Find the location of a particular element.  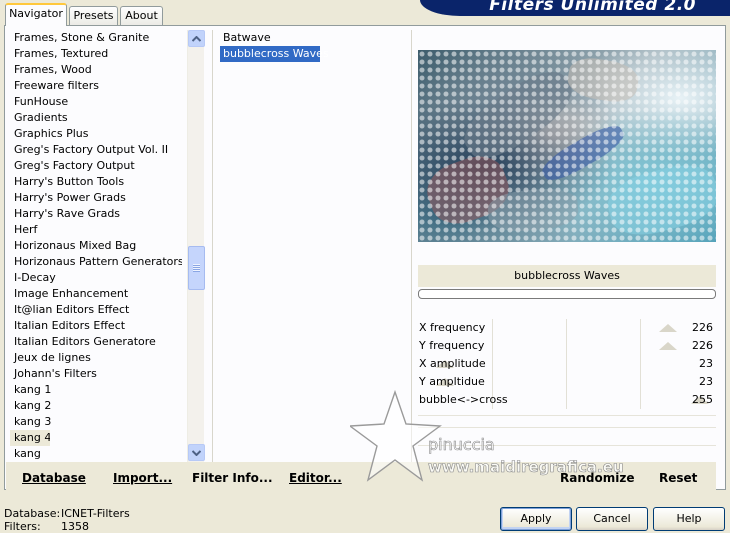

database-button: Database is located at coordinates (54, 478).